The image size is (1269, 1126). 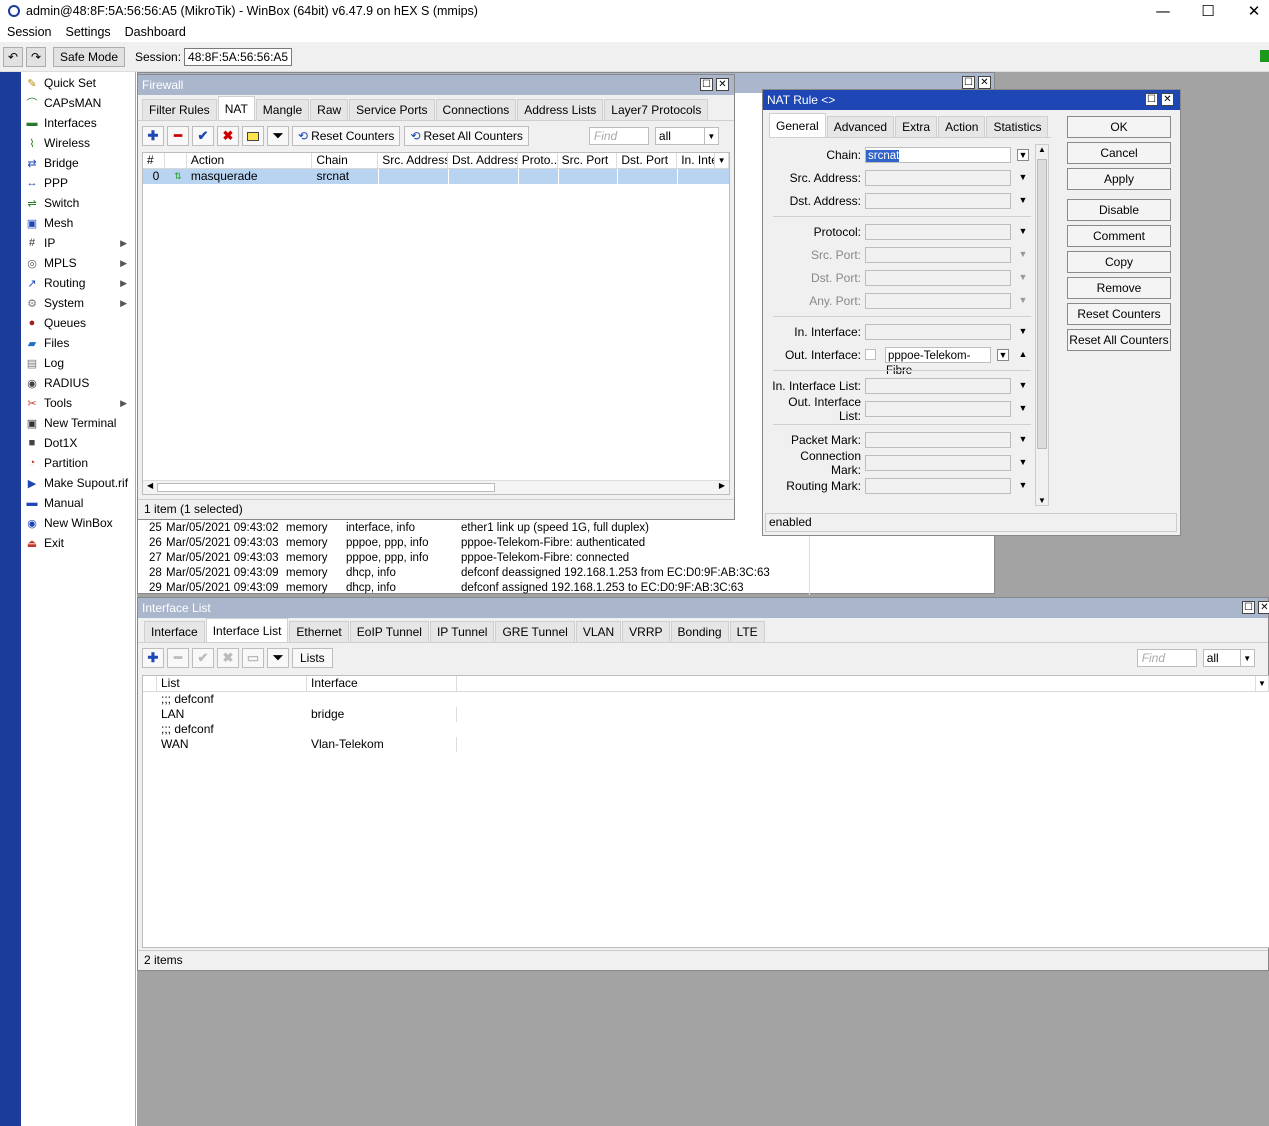 I want to click on sidebar-item-system: ⚙ System ▶, so click(x=78, y=303).